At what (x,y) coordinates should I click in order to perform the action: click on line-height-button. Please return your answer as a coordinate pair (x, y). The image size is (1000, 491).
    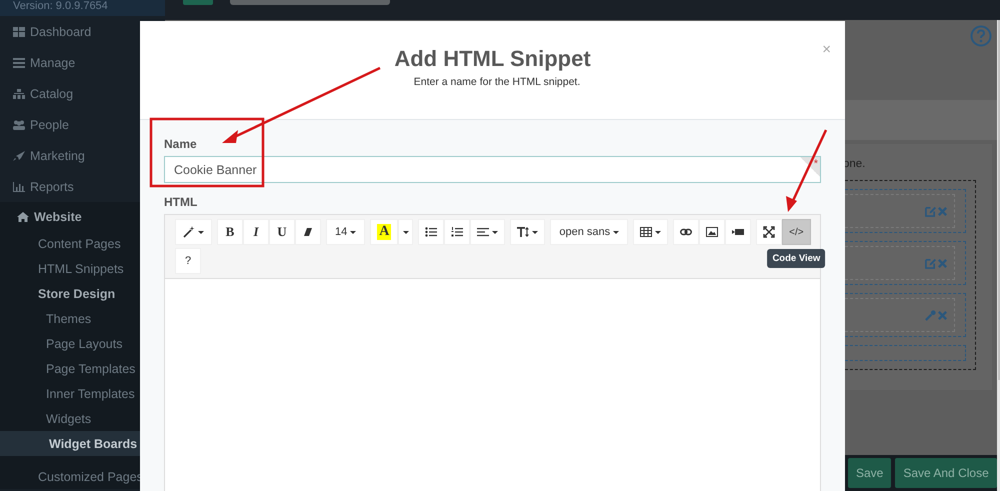
    Looking at the image, I should click on (528, 232).